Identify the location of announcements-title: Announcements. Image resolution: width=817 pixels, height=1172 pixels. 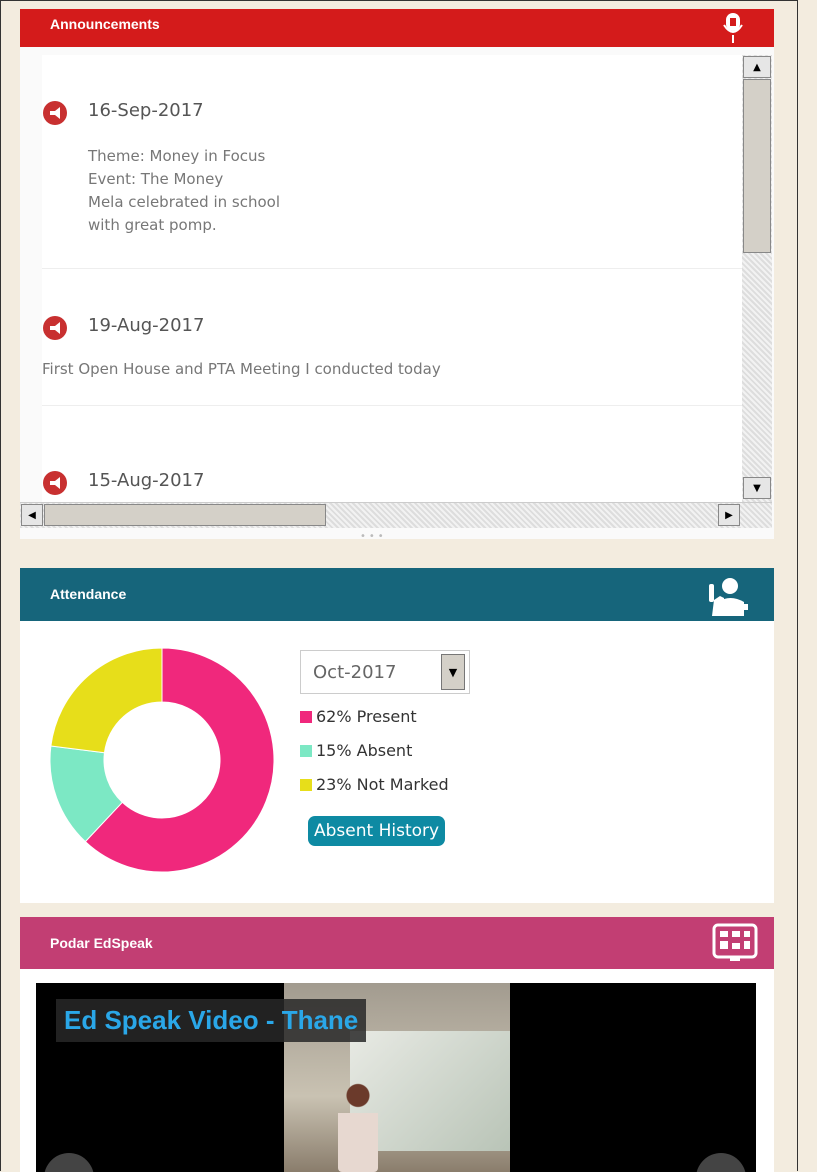
(105, 24).